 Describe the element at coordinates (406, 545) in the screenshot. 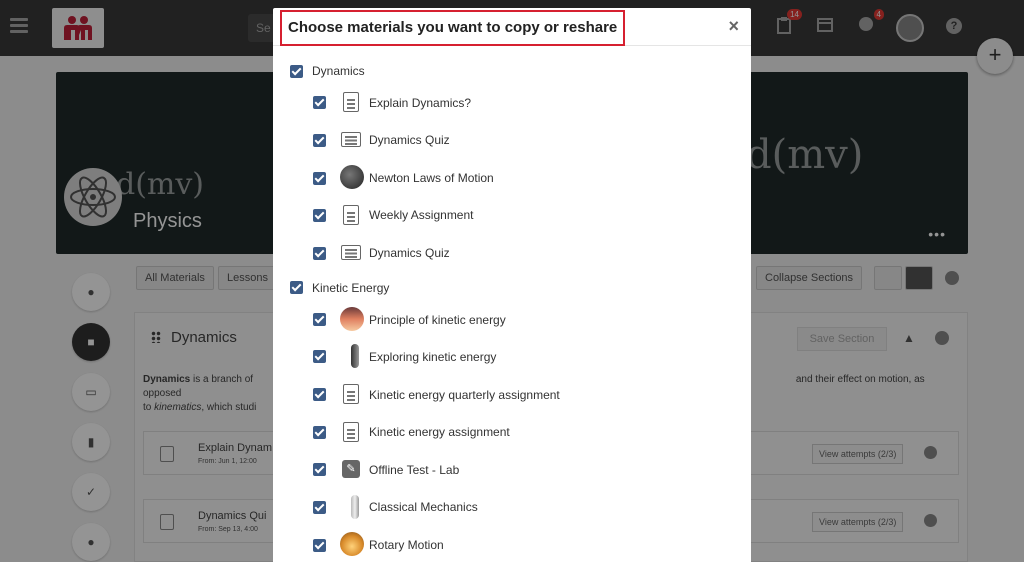

I see `item-label: Rotary Motion` at that location.